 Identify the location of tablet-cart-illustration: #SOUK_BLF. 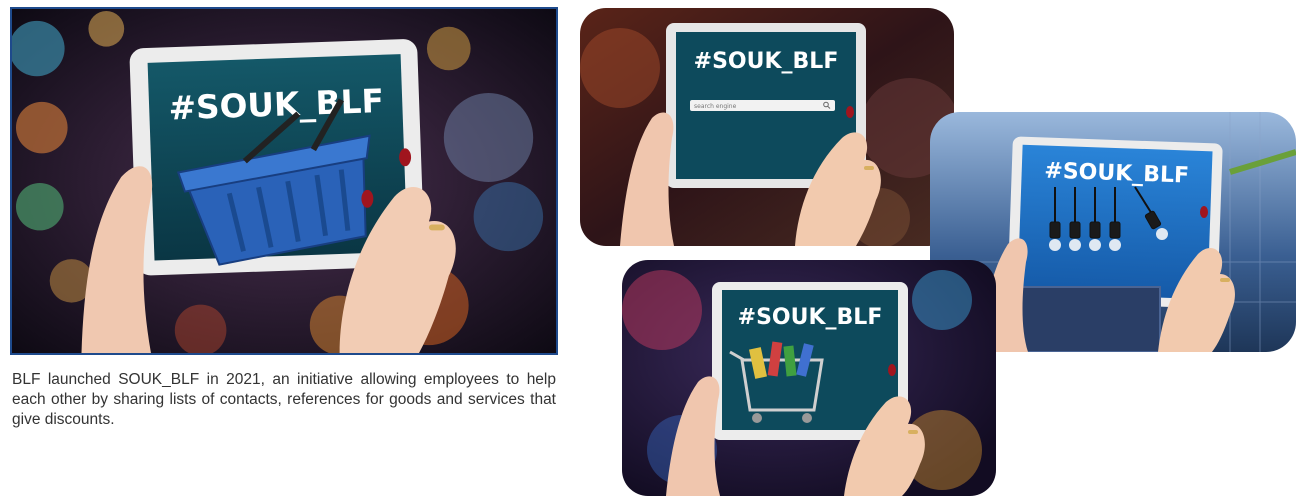
(809, 378).